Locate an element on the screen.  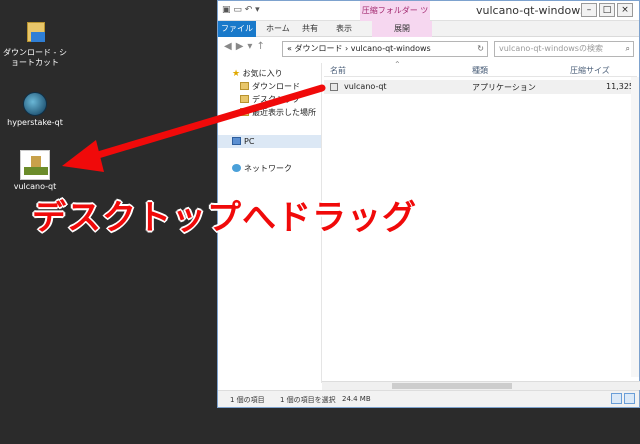
drag-instruction-text: デスクトップへドラッグ is located at coordinates (224, 218).